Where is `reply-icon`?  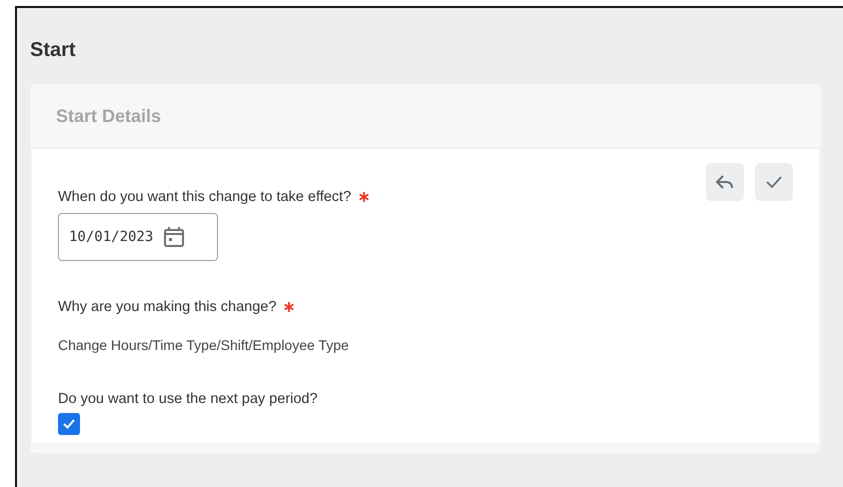 reply-icon is located at coordinates (725, 182).